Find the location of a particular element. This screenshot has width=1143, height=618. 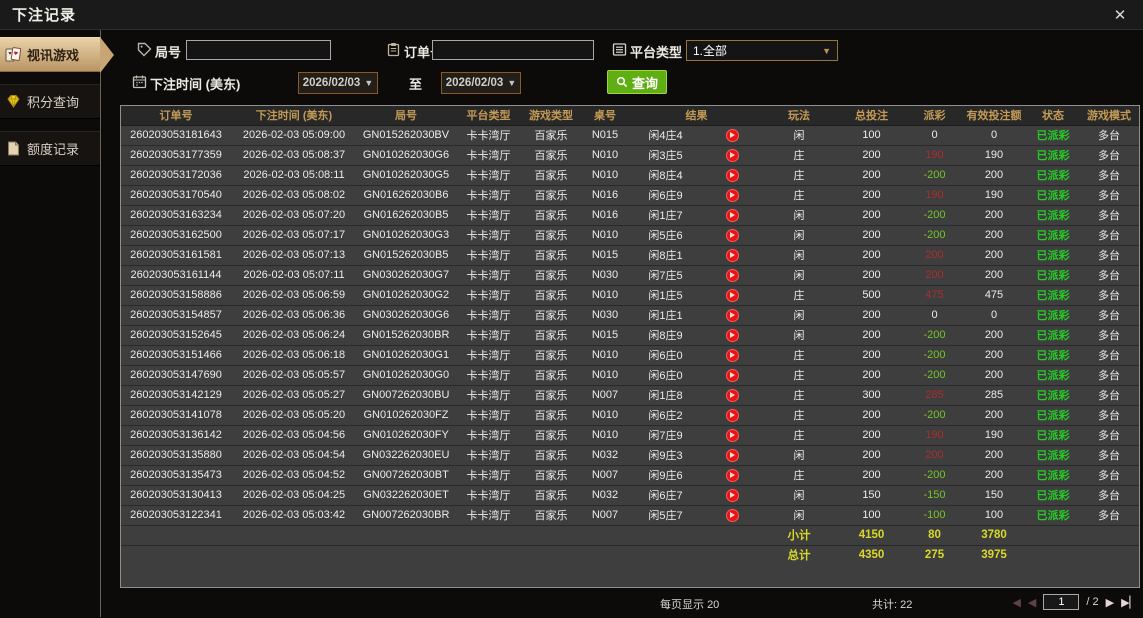

prev-page-icon: ◀ is located at coordinates (1032, 602).